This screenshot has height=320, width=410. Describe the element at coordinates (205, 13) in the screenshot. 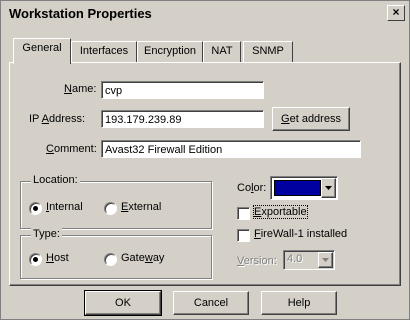

I see `title-bar: Workstation Properties ×` at that location.